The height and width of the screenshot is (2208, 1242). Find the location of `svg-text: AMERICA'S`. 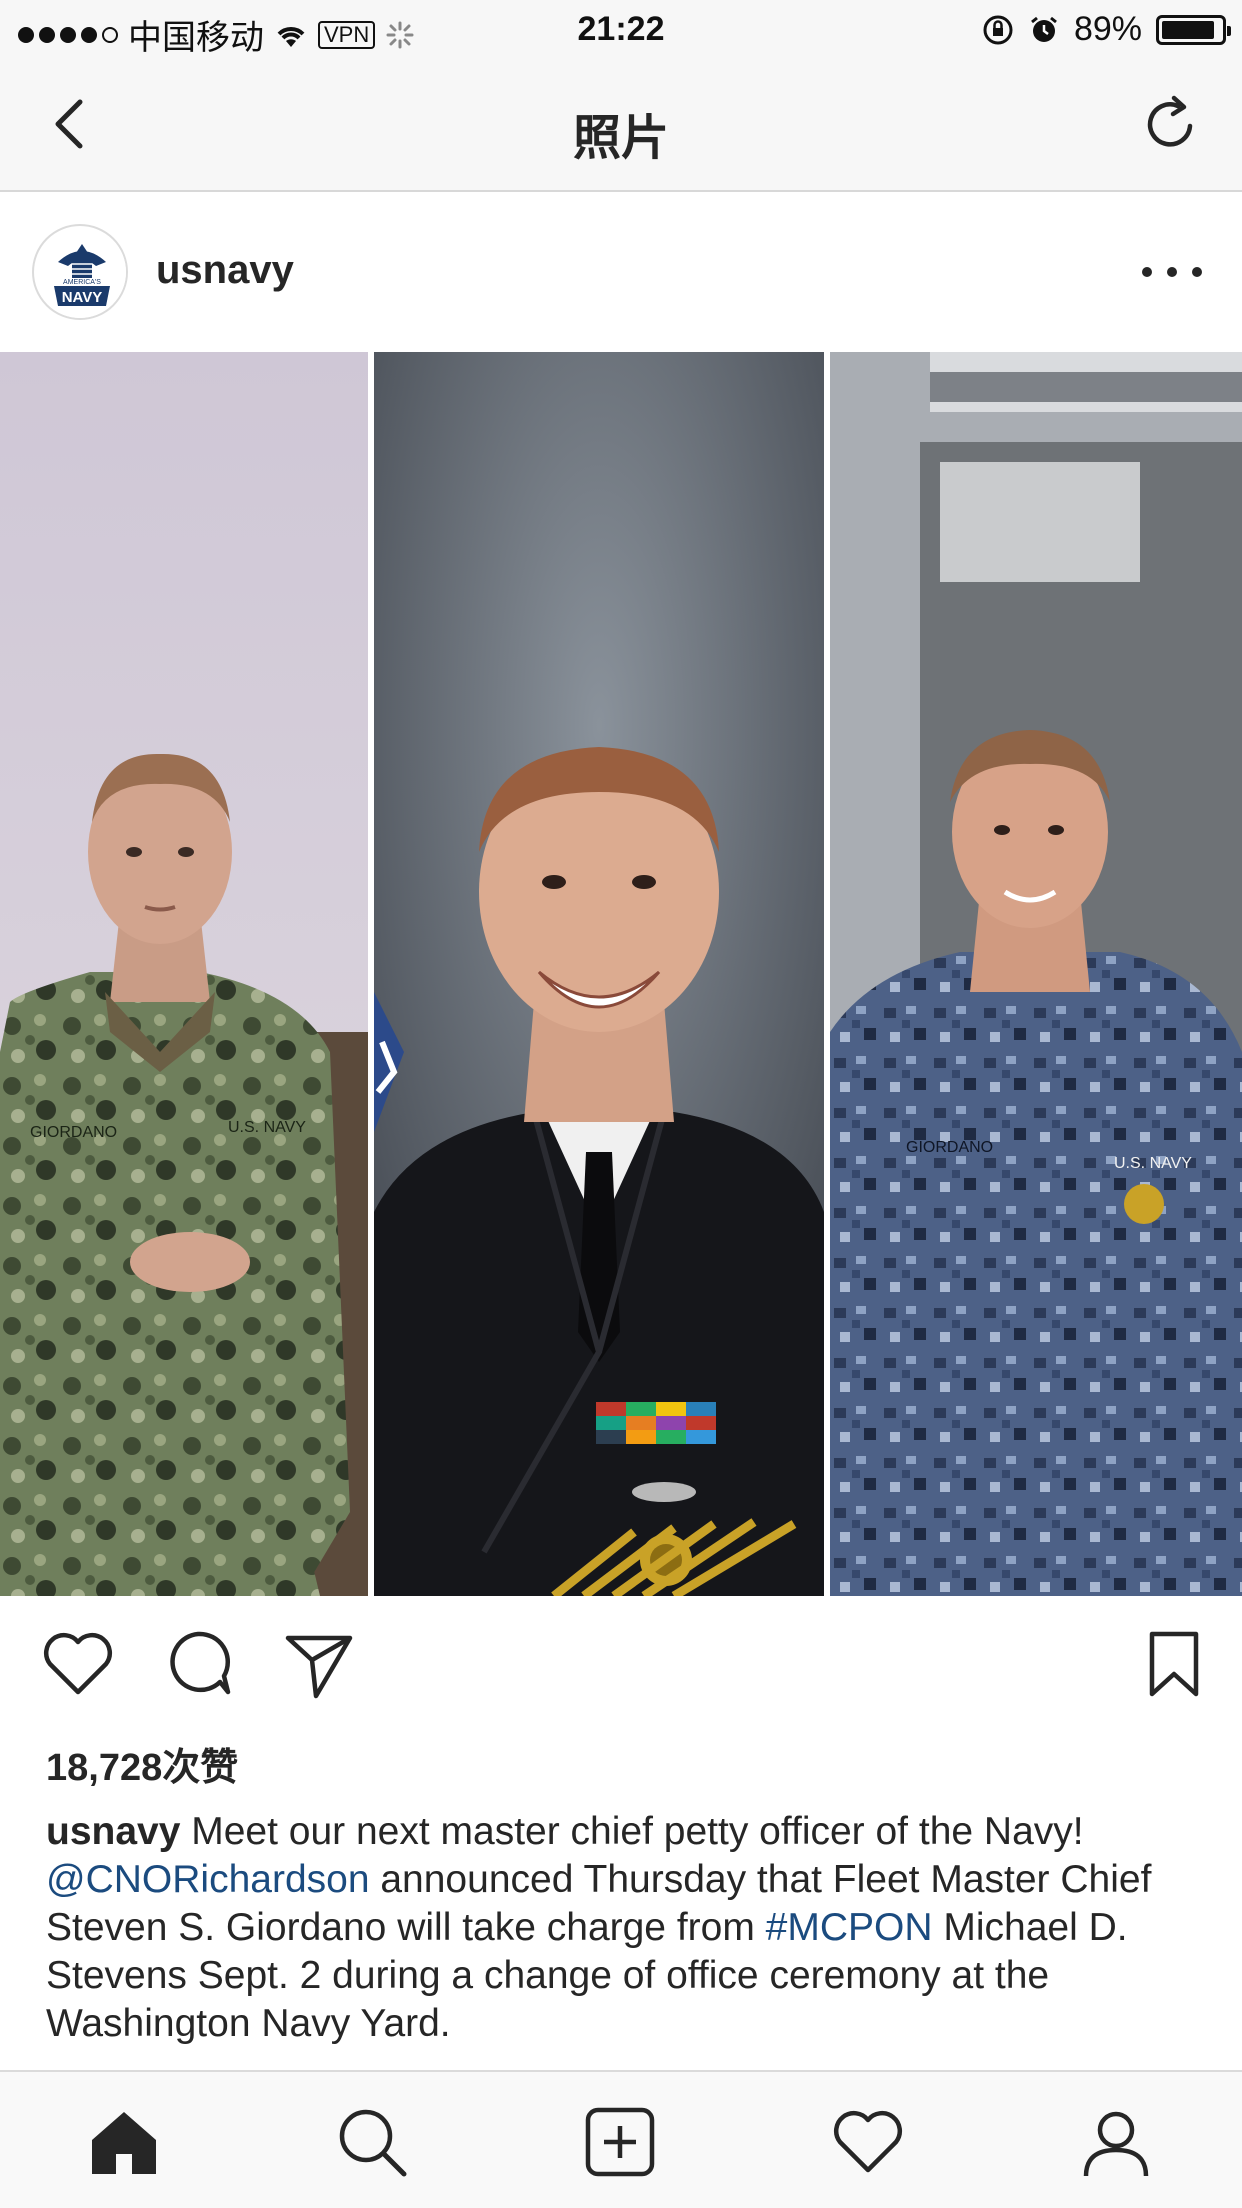

svg-text: AMERICA'S is located at coordinates (82, 282).